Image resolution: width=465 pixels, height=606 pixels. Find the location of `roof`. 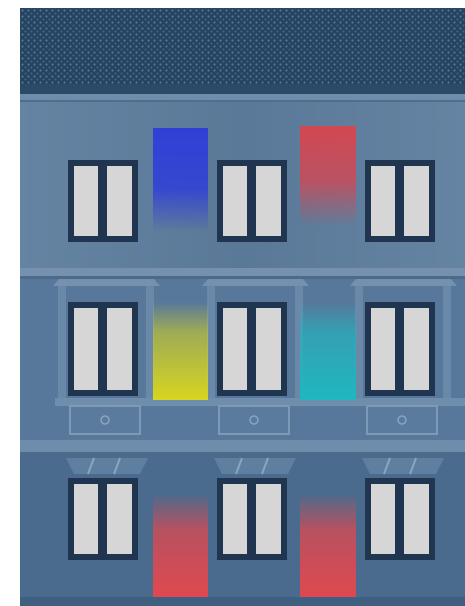

roof is located at coordinates (242, 50).